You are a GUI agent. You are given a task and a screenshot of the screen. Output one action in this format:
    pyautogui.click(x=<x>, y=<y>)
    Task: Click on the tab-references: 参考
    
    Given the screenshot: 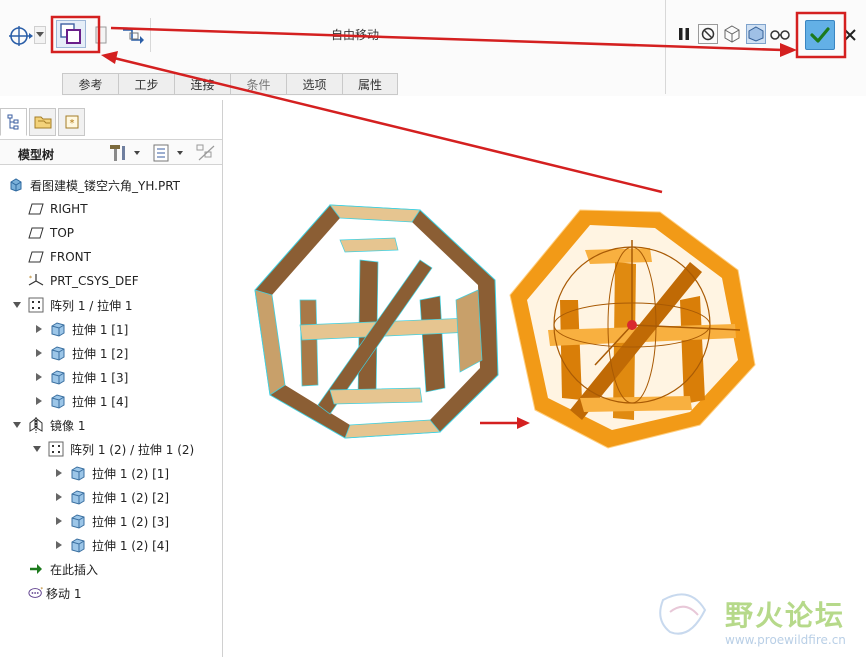 What is the action you would take?
    pyautogui.click(x=90, y=84)
    